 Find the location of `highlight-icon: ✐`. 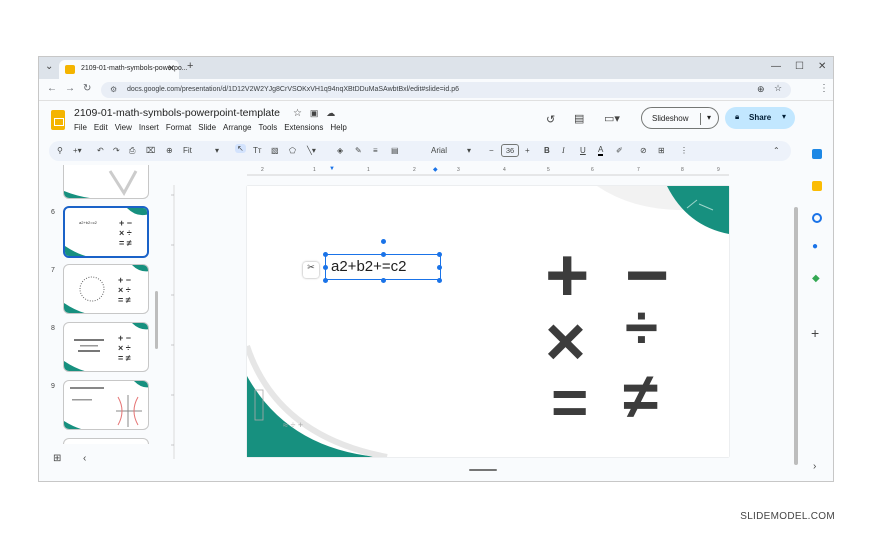

highlight-icon: ✐ is located at coordinates (619, 150).